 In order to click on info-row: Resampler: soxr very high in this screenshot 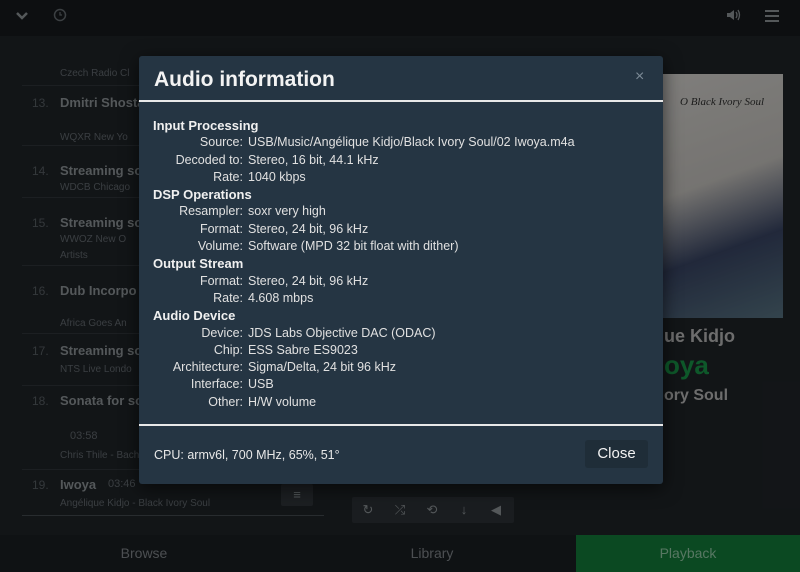, I will do `click(403, 211)`.